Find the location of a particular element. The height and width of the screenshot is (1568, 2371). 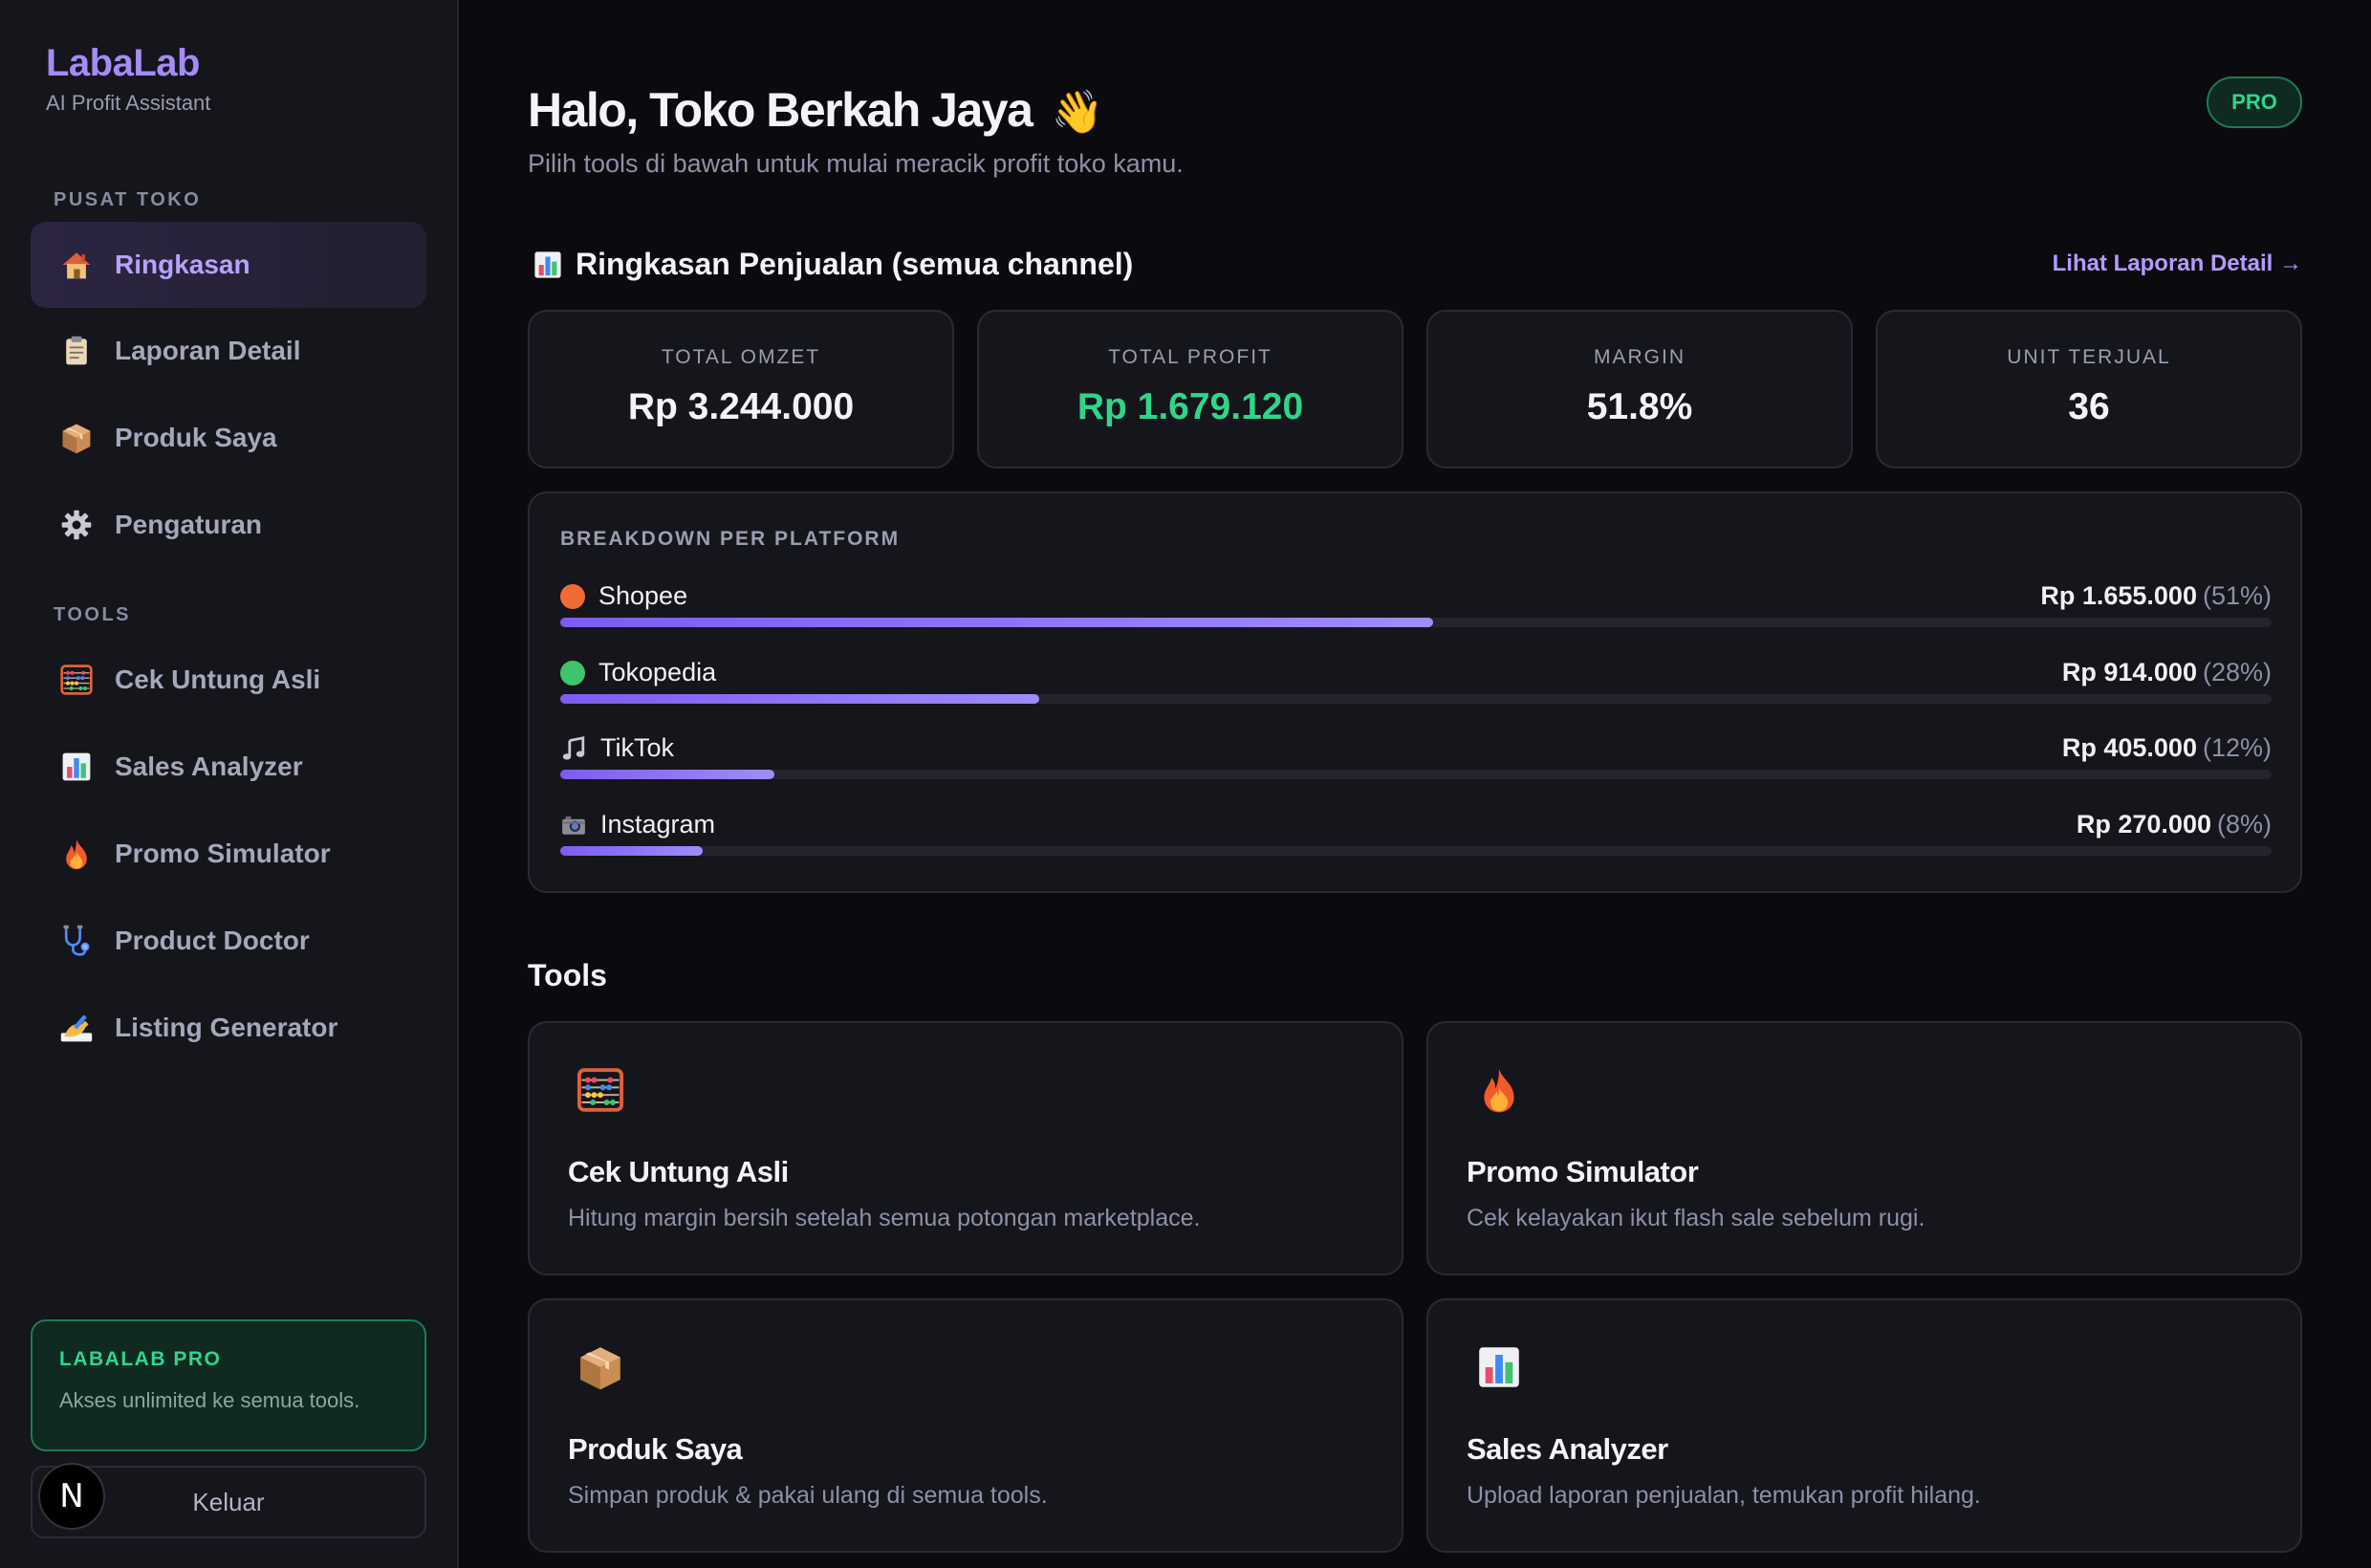

platform-name: TikTok is located at coordinates (617, 748).